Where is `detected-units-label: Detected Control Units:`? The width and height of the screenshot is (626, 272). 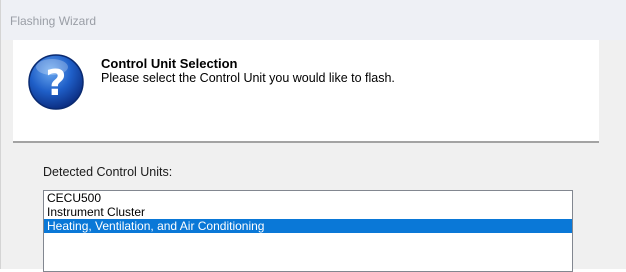
detected-units-label: Detected Control Units: is located at coordinates (108, 172).